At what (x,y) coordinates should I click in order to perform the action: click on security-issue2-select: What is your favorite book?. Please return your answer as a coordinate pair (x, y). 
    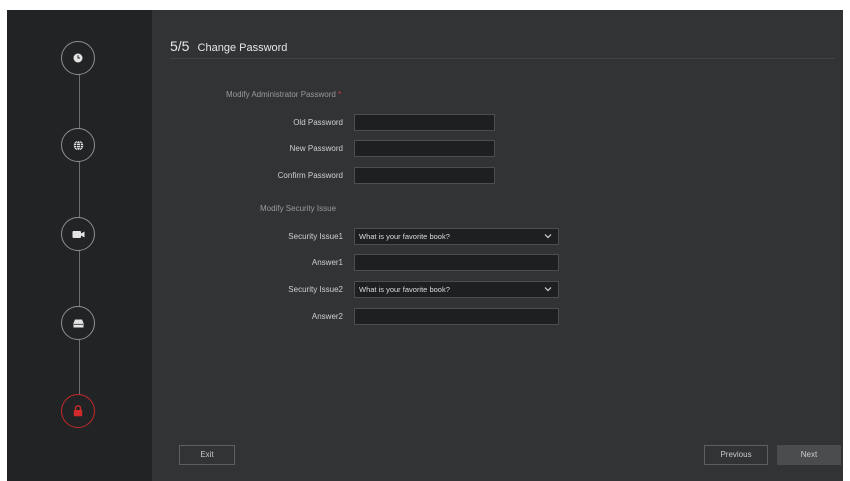
    Looking at the image, I should click on (456, 289).